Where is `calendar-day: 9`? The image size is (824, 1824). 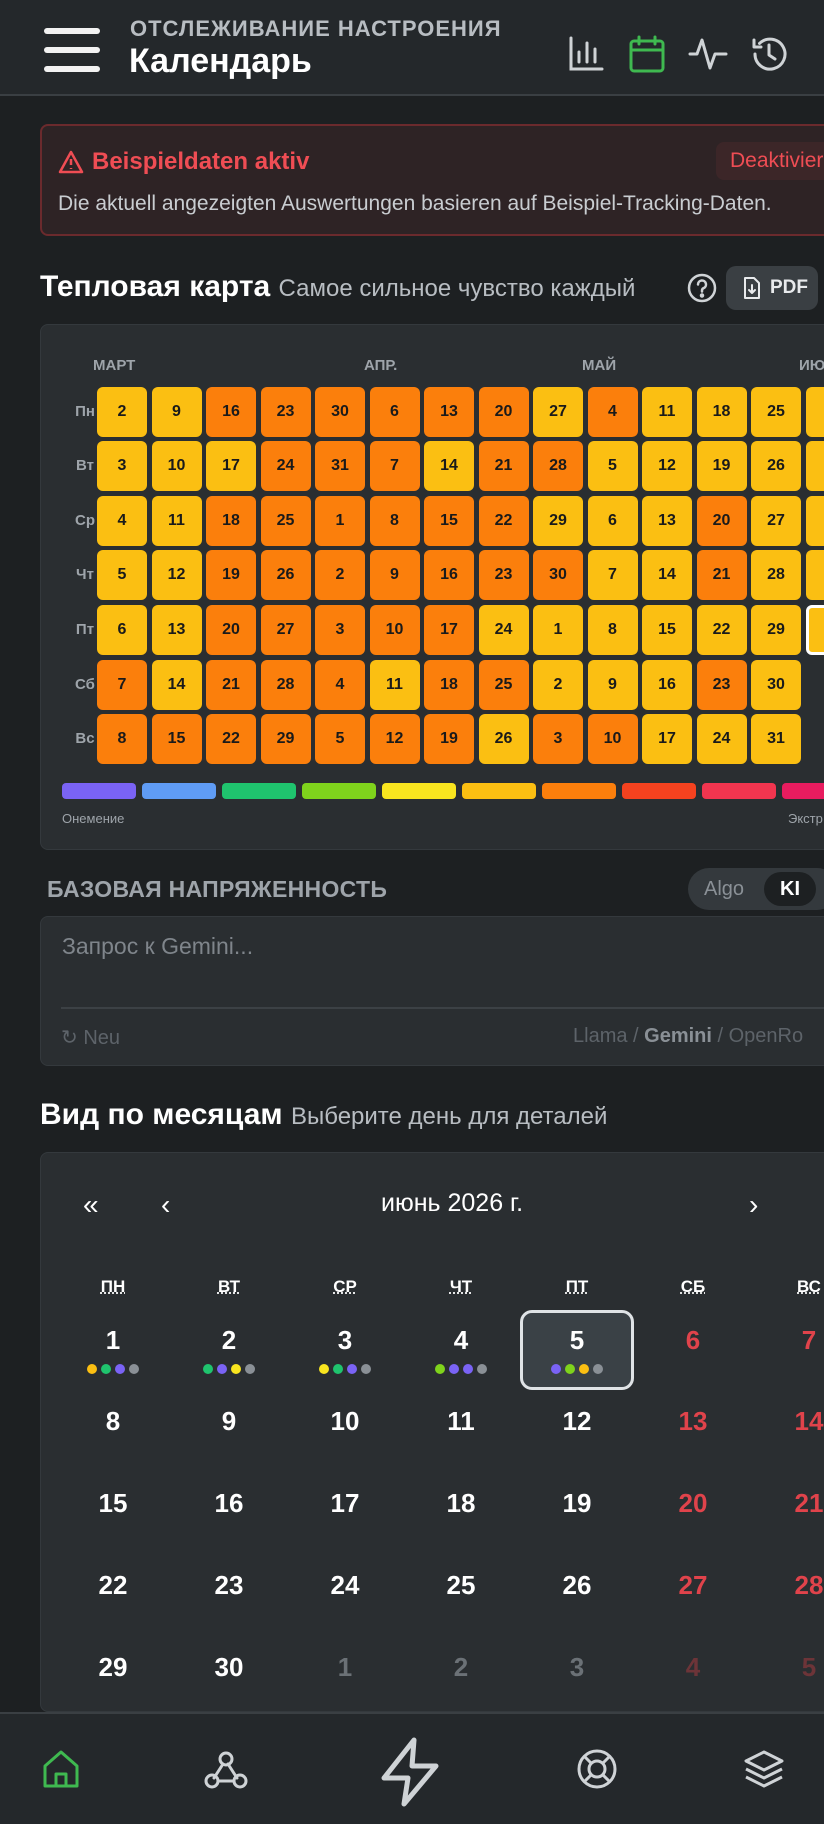 calendar-day: 9 is located at coordinates (229, 1421).